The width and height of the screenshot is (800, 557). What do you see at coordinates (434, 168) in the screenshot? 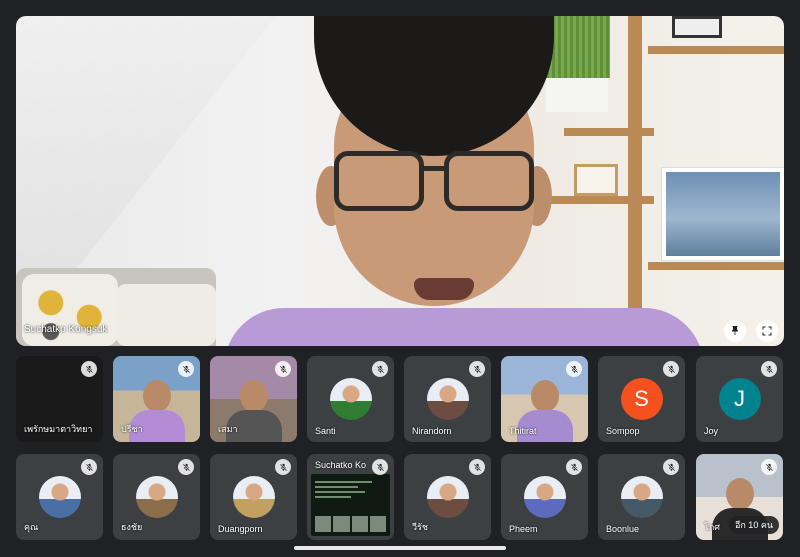
I see `speaker-glasses-bridge` at bounding box center [434, 168].